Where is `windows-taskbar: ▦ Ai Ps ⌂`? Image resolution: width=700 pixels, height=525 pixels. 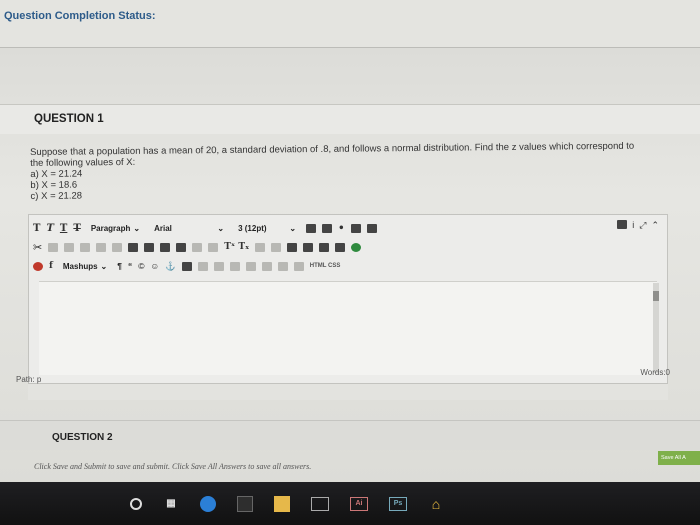 windows-taskbar: ▦ Ai Ps ⌂ is located at coordinates (350, 503).